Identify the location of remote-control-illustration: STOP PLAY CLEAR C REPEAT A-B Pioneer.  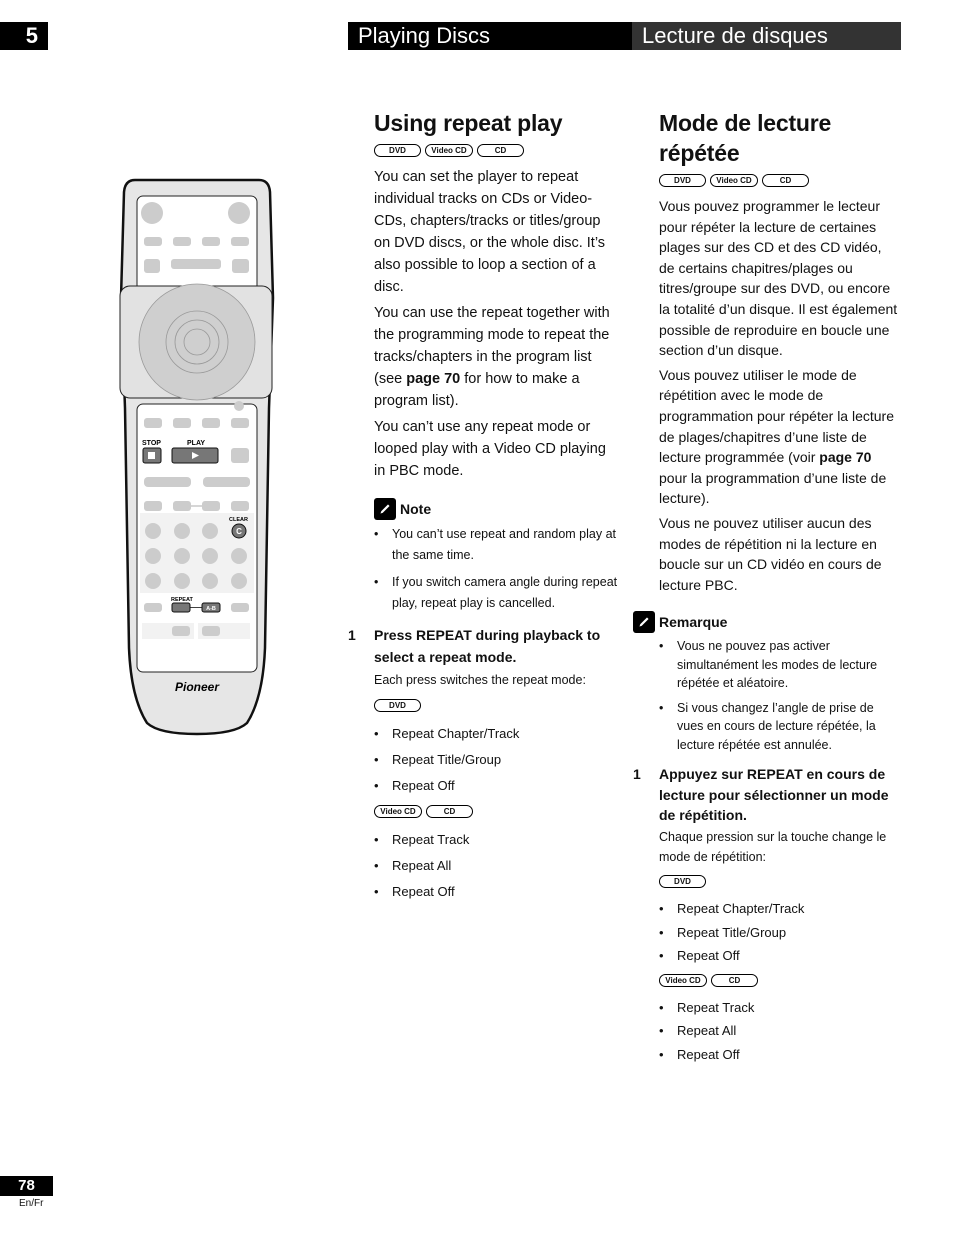
(197, 457).